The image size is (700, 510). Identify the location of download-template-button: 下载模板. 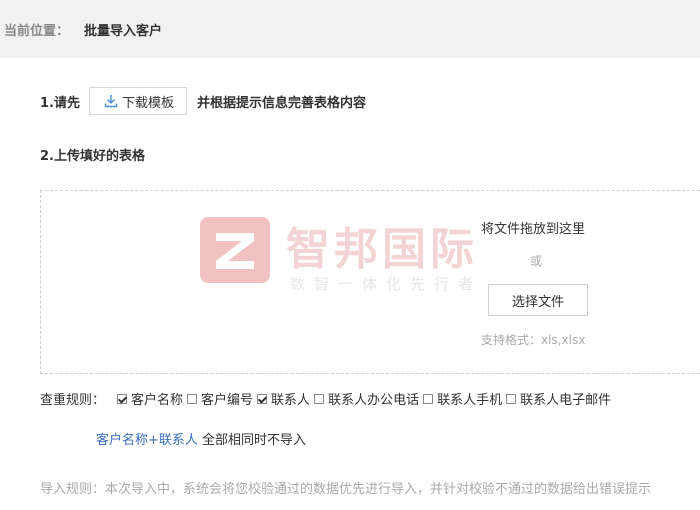
(137, 101).